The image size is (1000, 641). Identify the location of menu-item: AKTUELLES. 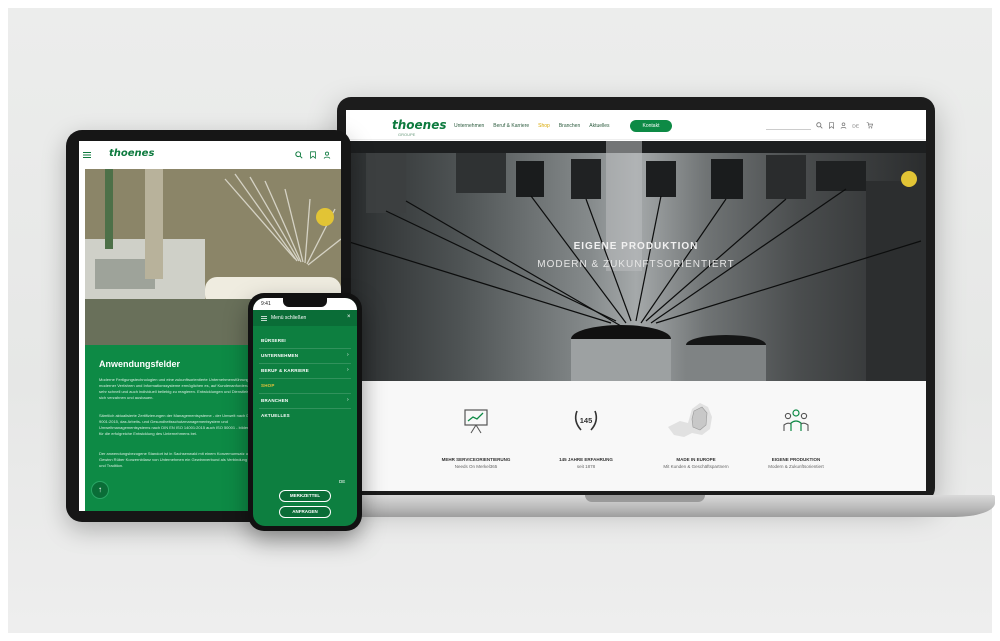
(275, 415).